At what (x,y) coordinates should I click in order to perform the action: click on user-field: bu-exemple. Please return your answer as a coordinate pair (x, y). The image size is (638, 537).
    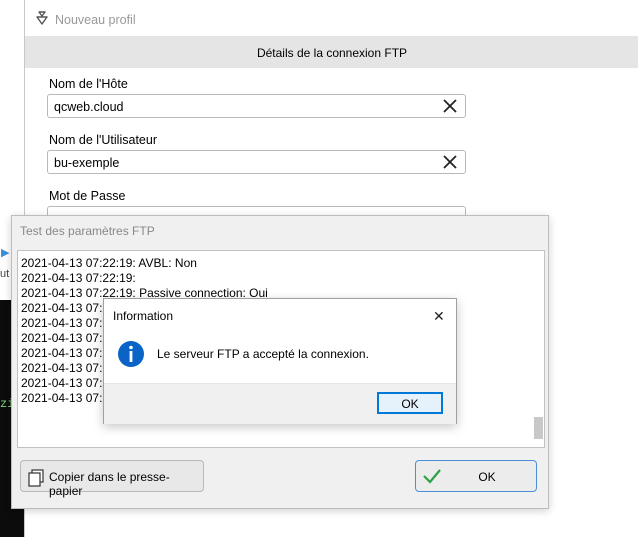
    Looking at the image, I should click on (256, 162).